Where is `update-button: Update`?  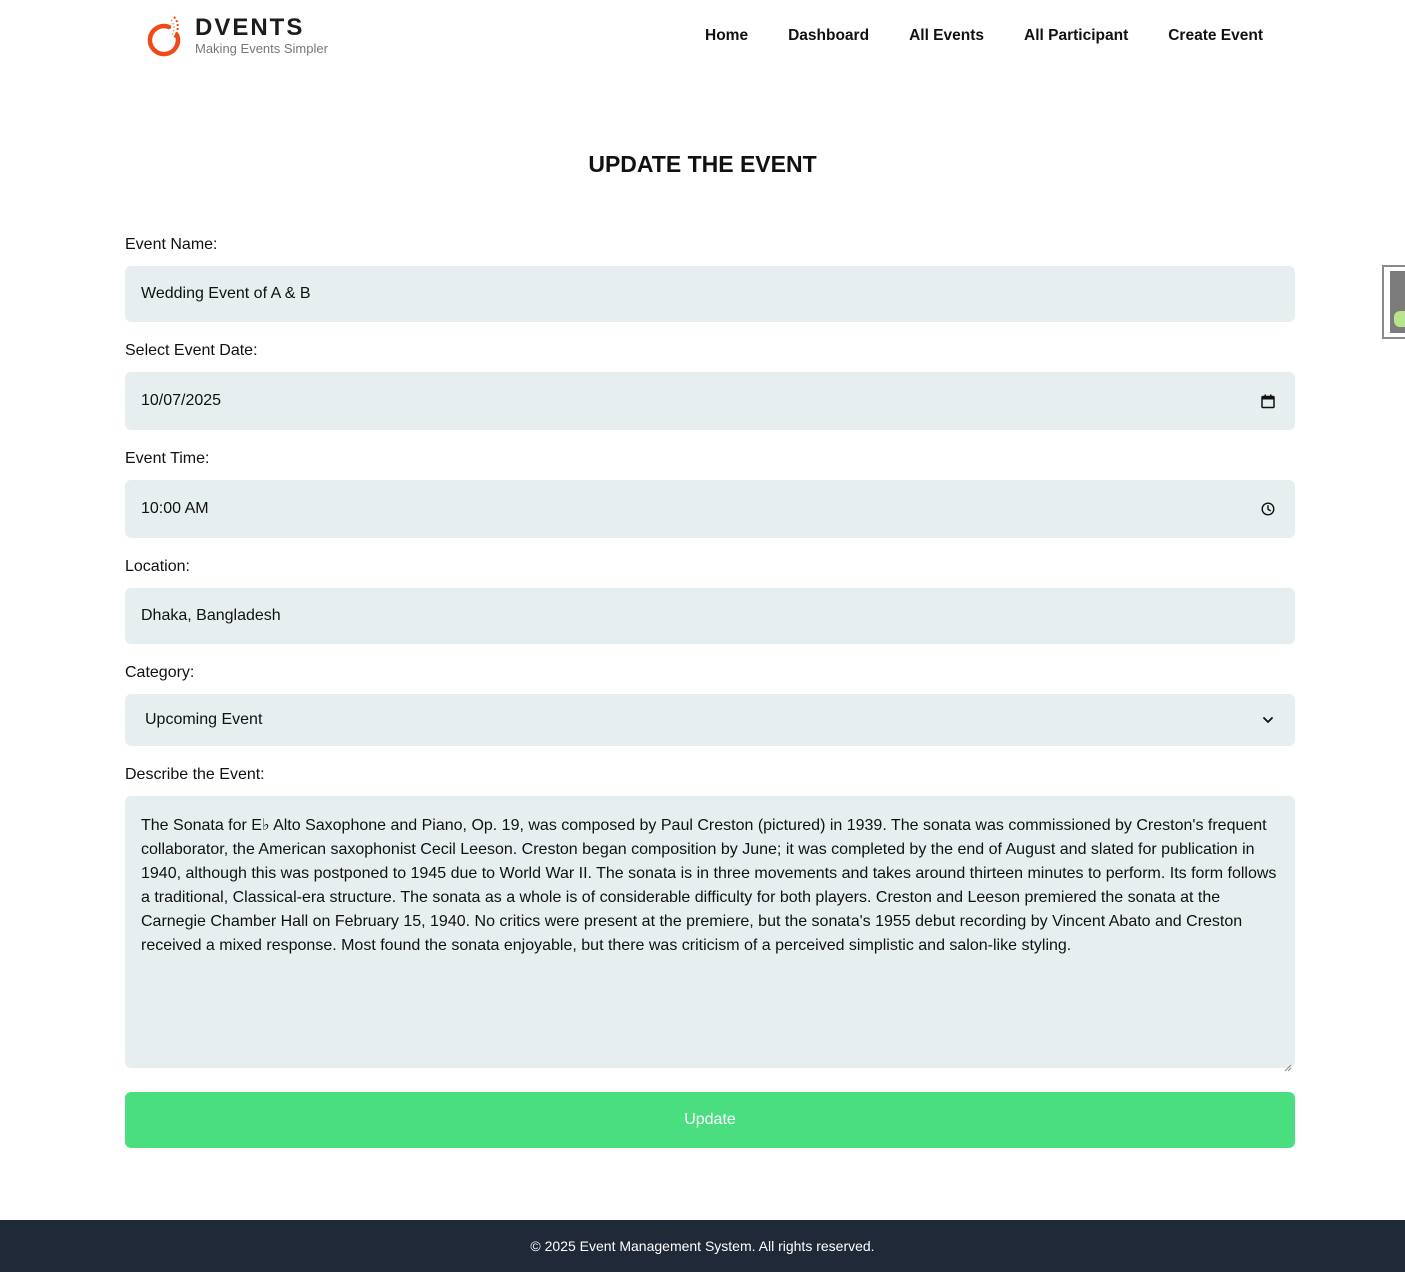
update-button: Update is located at coordinates (710, 1120).